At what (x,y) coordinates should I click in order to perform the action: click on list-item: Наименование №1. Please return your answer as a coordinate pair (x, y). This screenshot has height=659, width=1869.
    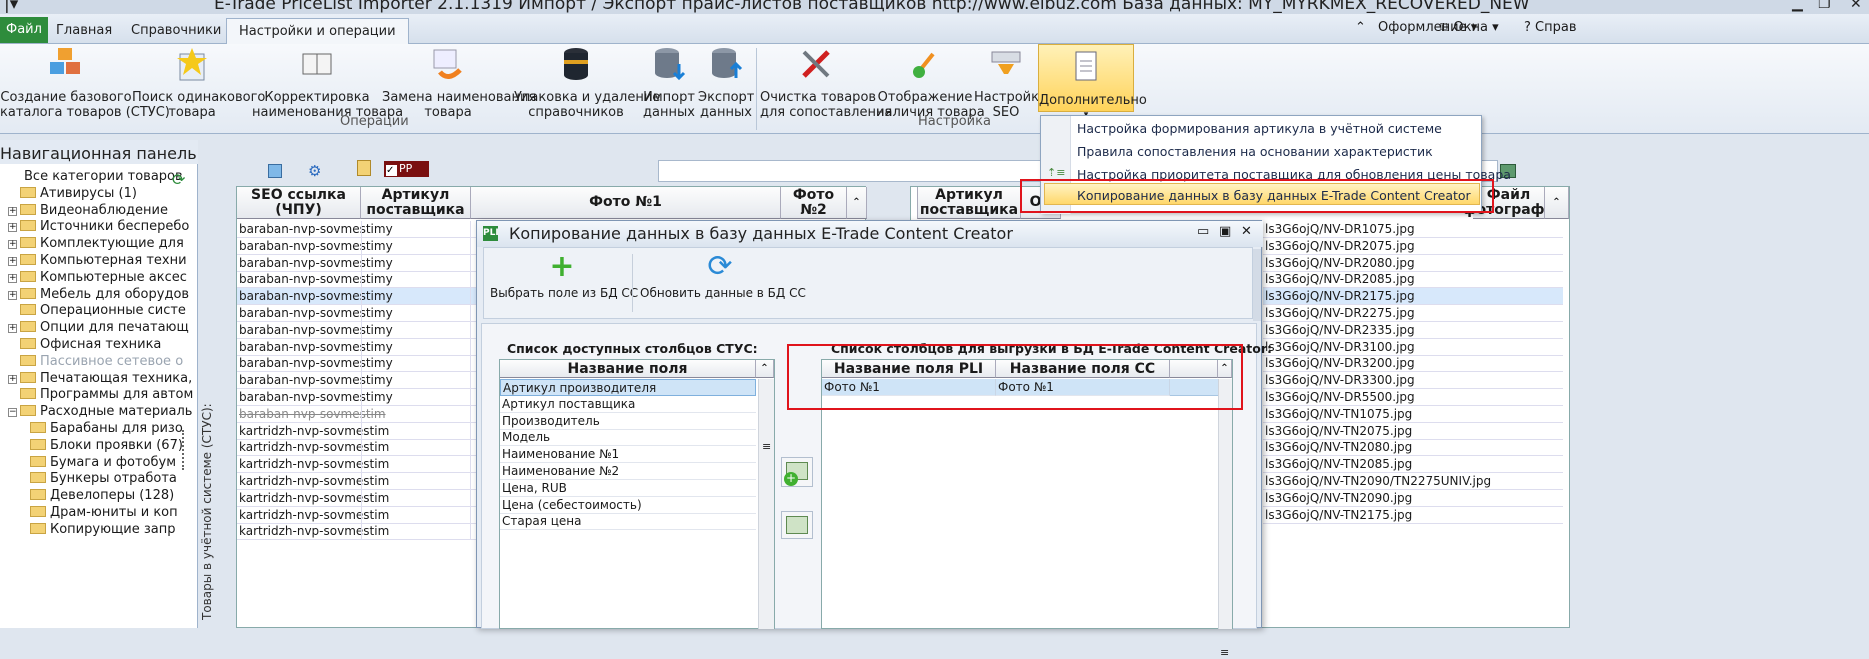
    Looking at the image, I should click on (628, 455).